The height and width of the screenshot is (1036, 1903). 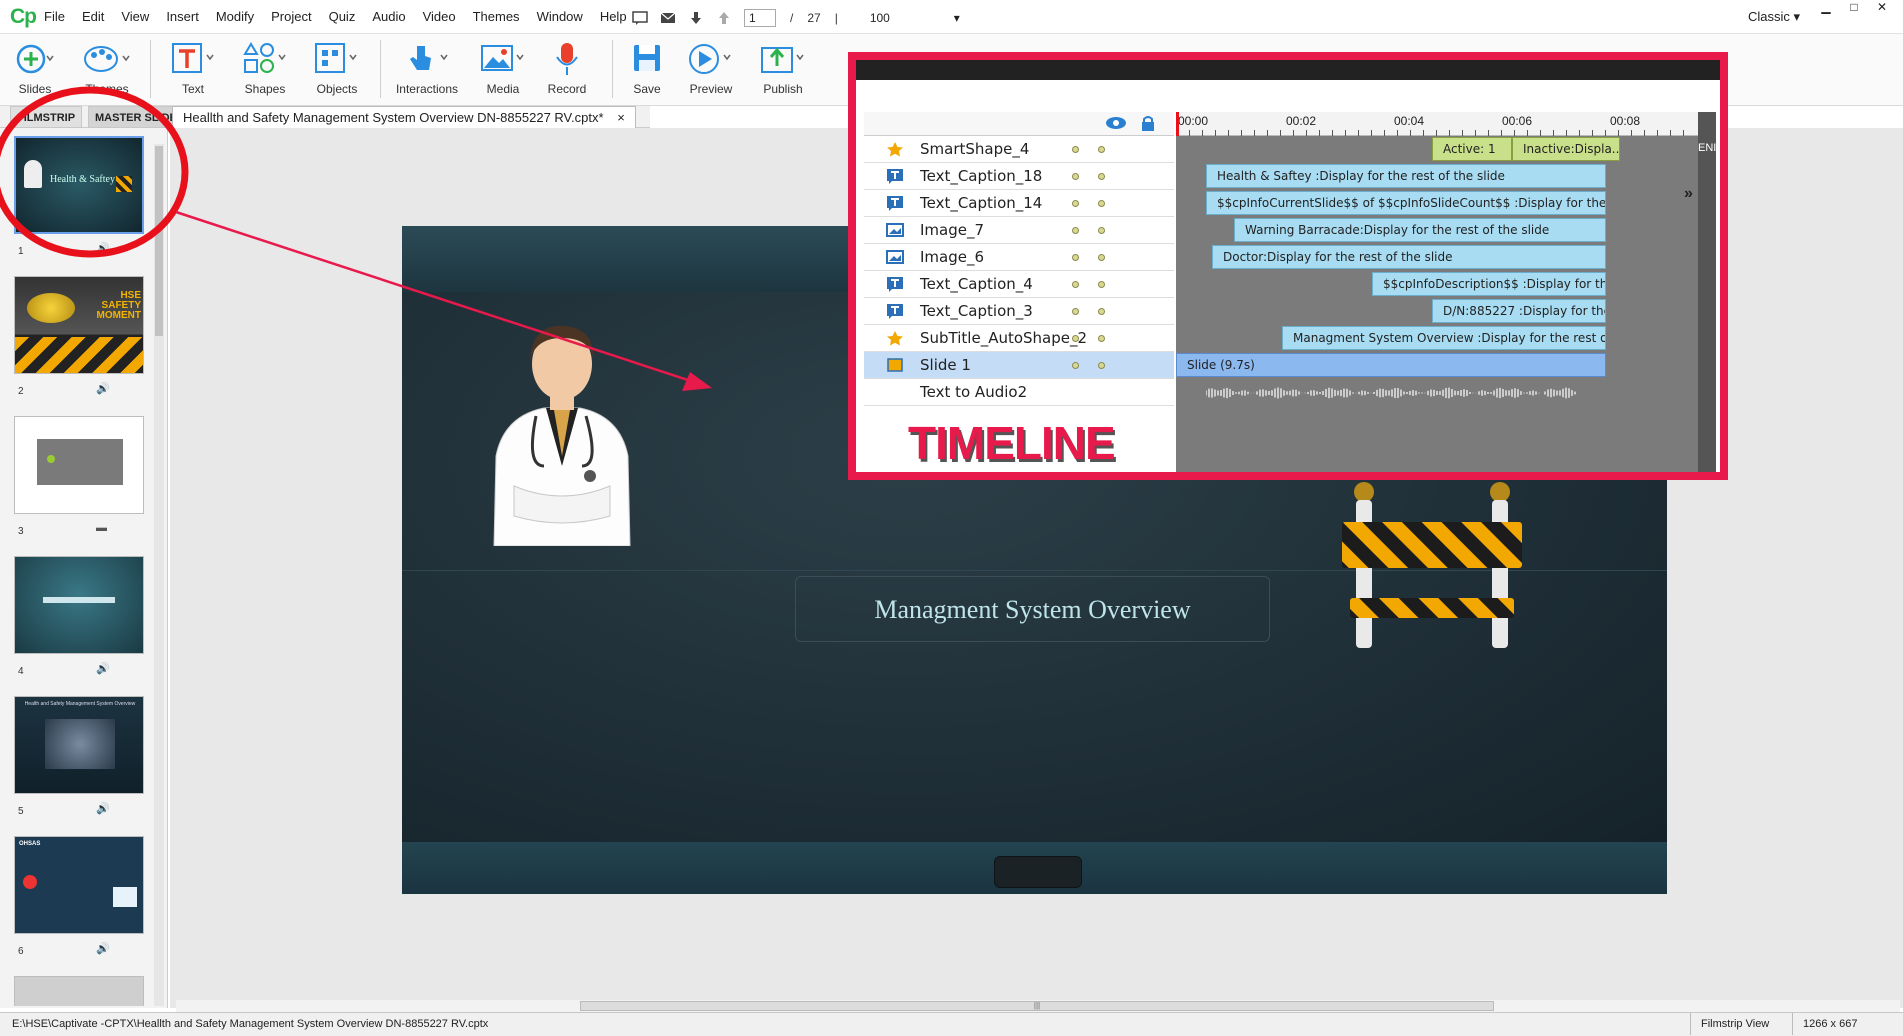 What do you see at coordinates (1019, 392) in the screenshot?
I see `timeline-layer-row: Text to Audio2` at bounding box center [1019, 392].